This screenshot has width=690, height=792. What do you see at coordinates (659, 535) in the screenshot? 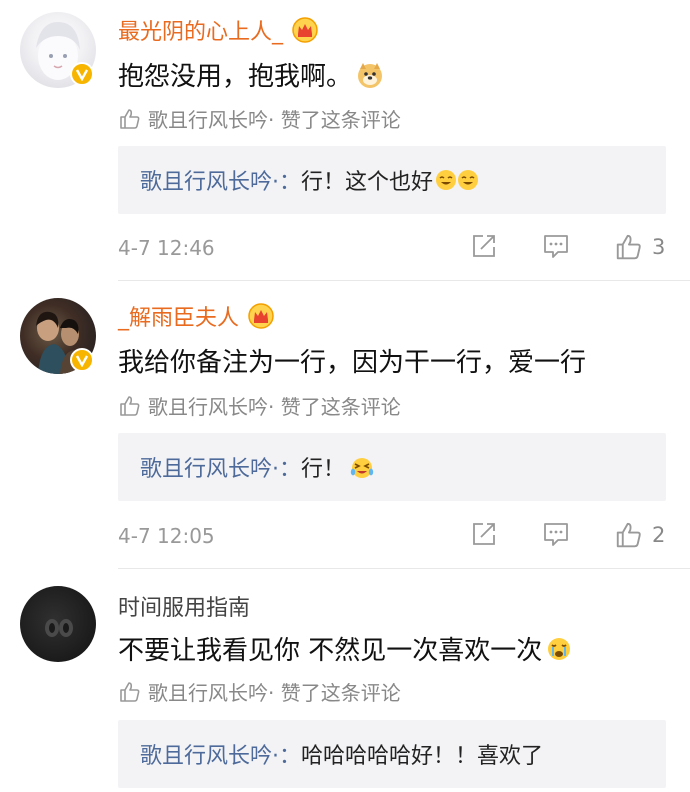
I see `like-count: 2` at bounding box center [659, 535].